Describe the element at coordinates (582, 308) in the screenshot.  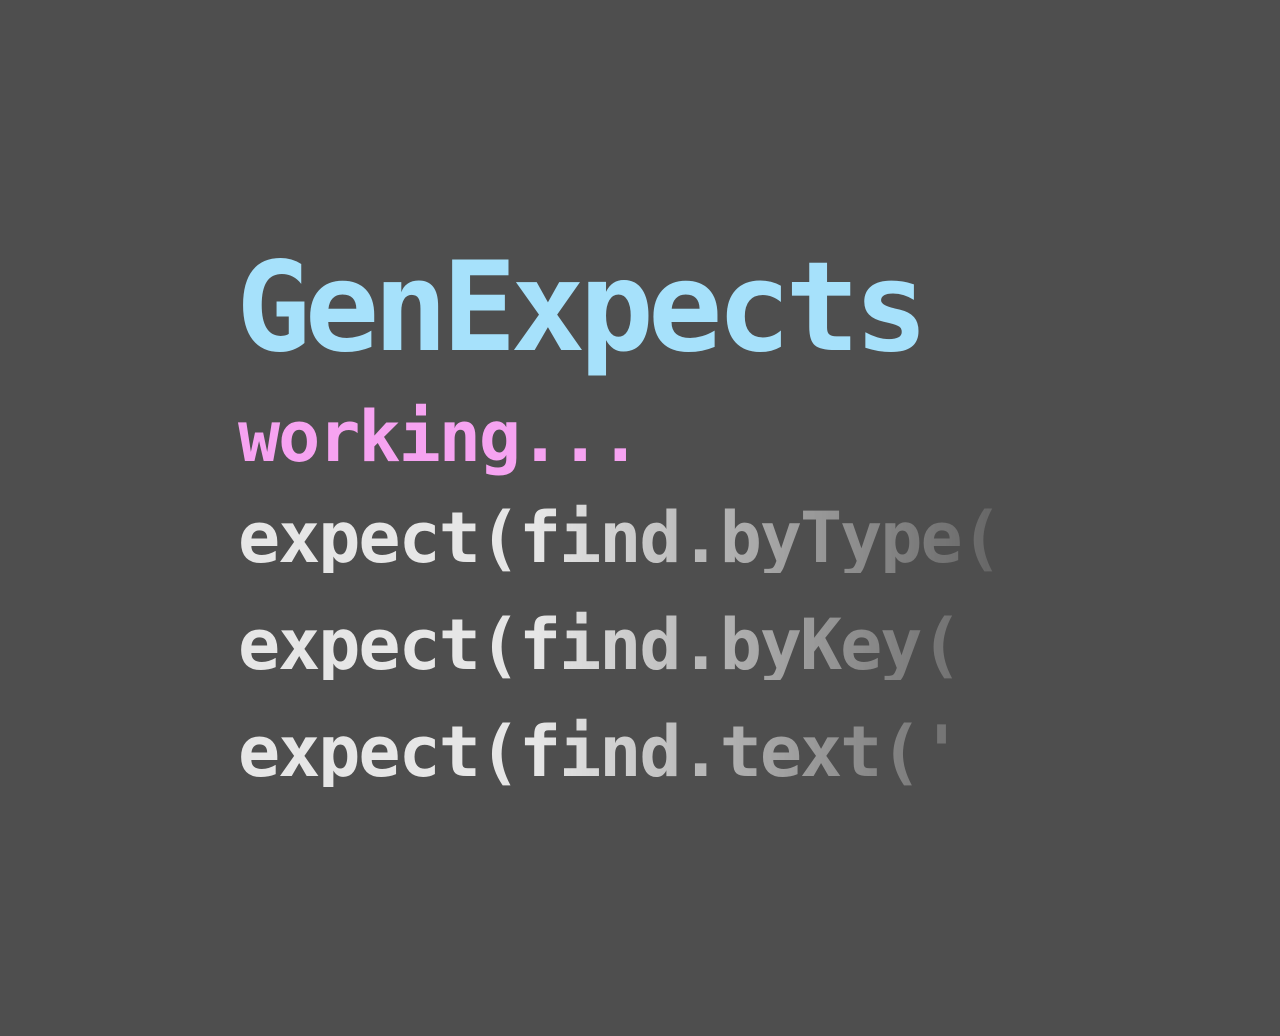
I see `app-title: GenExpects` at that location.